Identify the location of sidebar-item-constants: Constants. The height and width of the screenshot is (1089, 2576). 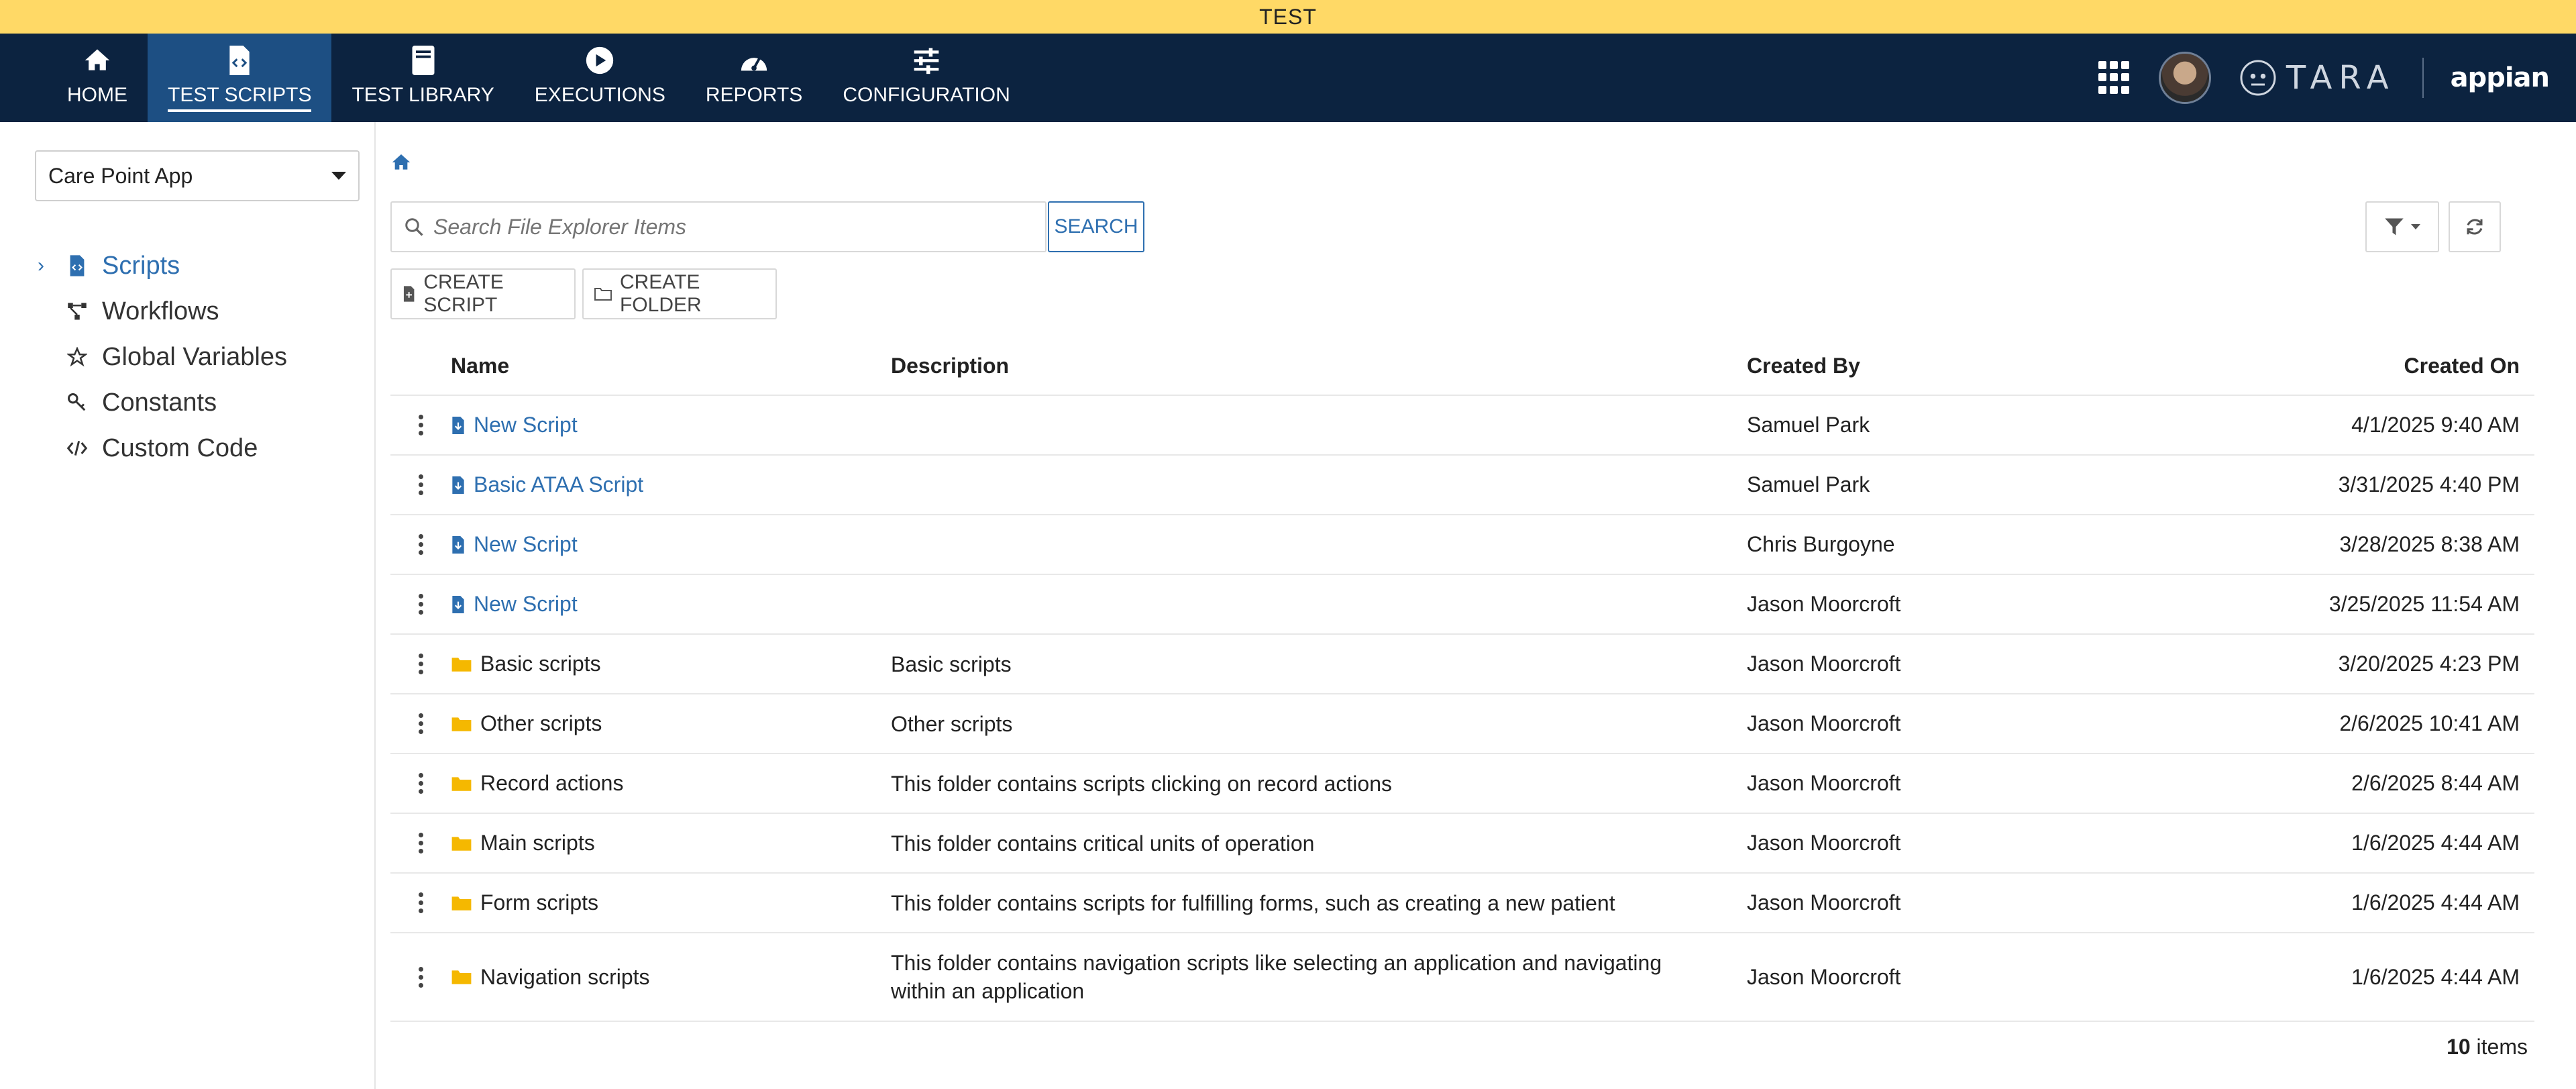
(162, 403).